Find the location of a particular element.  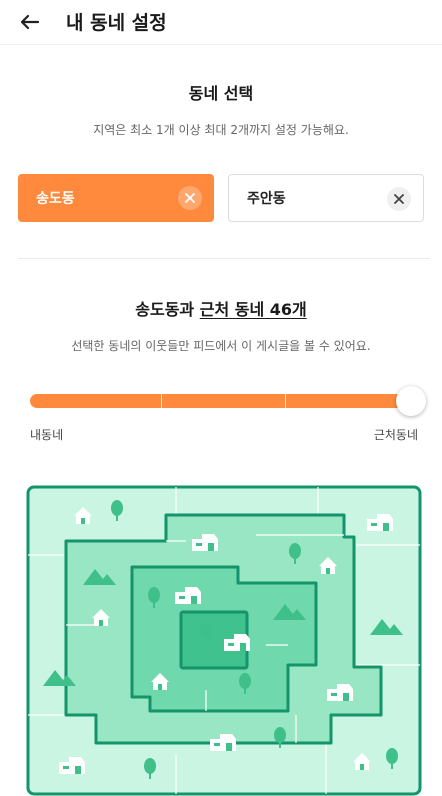

chip-label: 송도동 is located at coordinates (55, 199).